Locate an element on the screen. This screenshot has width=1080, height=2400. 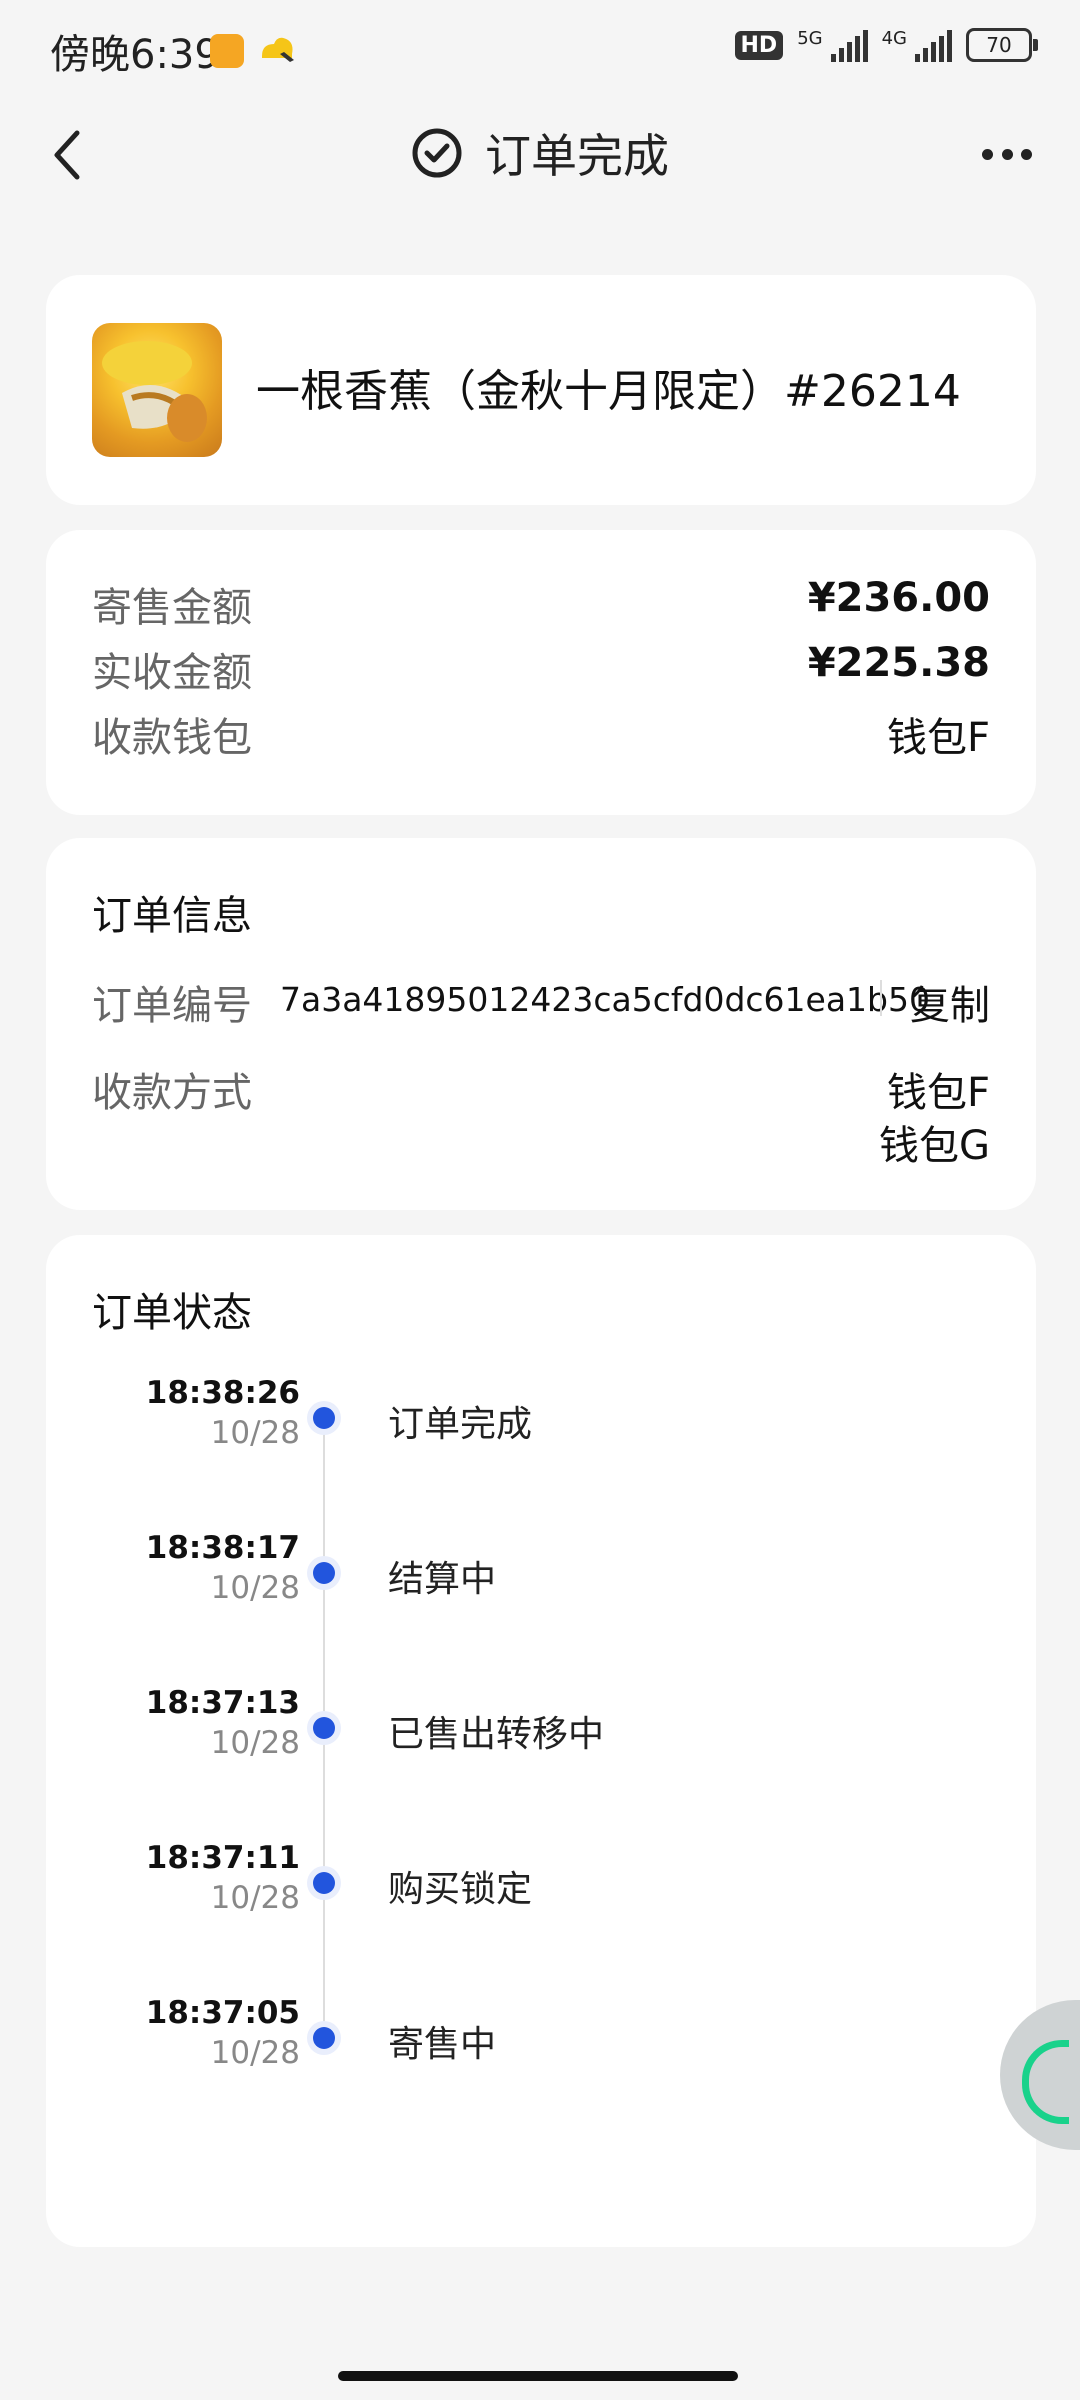
timeline-time: 18:37:13 is located at coordinates (222, 1703).